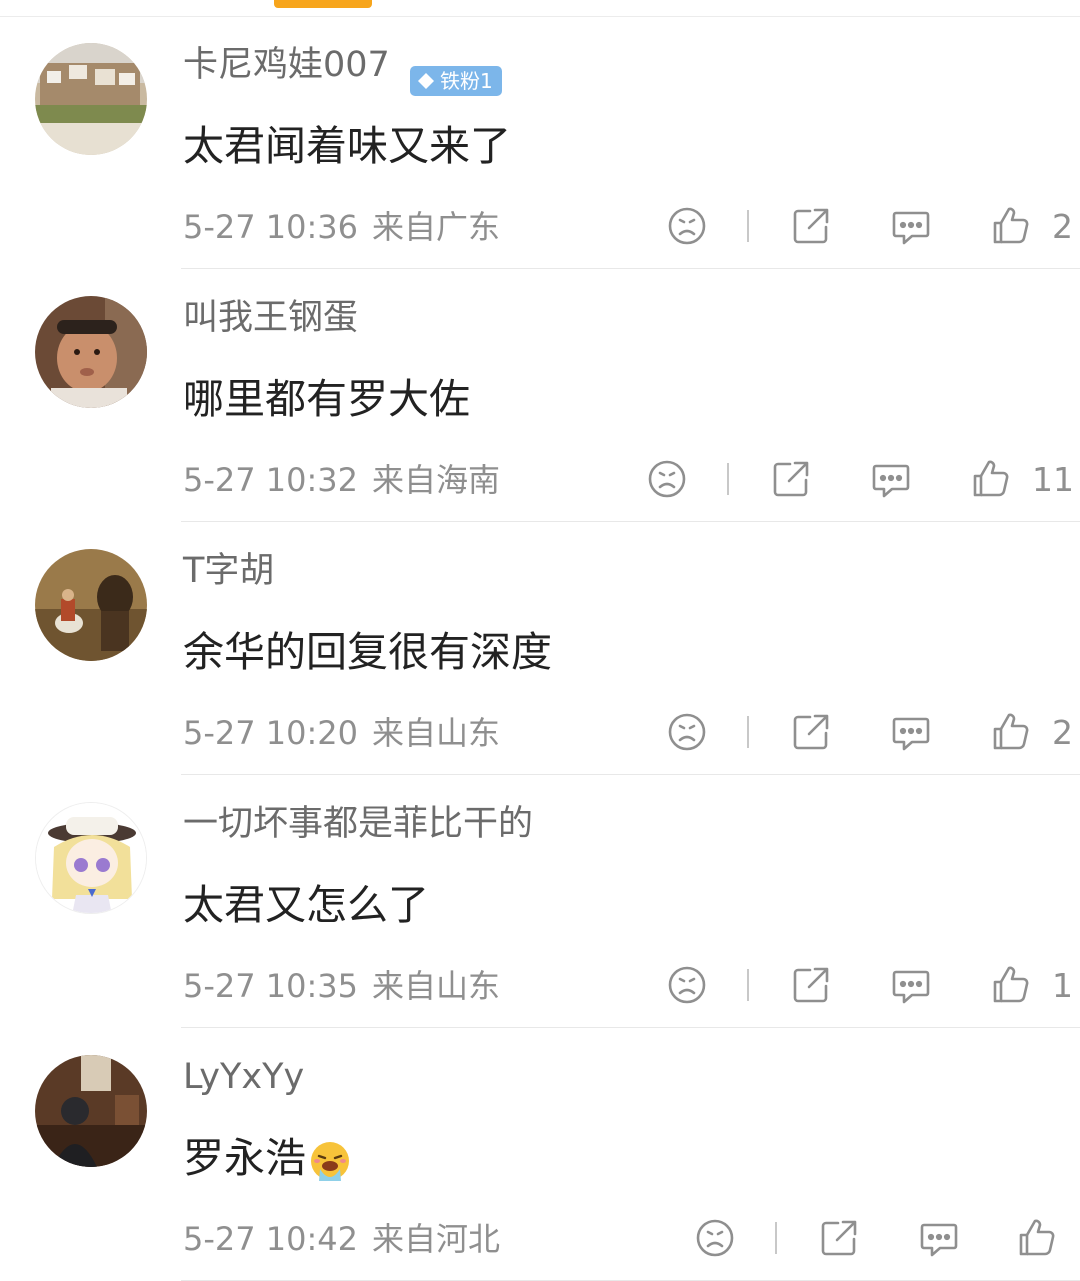 Image resolution: width=1080 pixels, height=1281 pixels. I want to click on comment-meta: 5-27 10:42 来自河北, so click(341, 1239).